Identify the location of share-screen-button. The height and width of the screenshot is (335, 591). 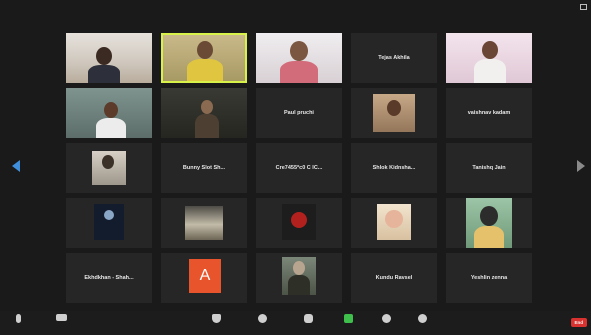
(348, 318).